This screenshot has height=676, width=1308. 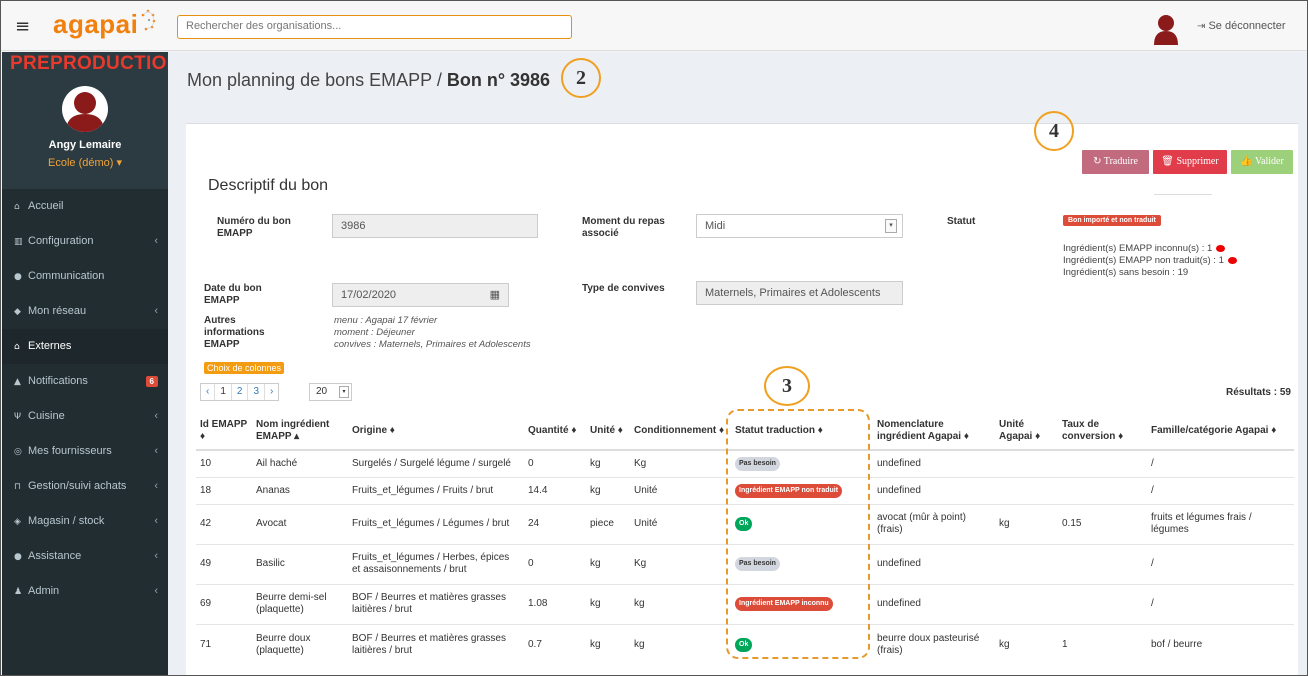 What do you see at coordinates (300, 431) in the screenshot?
I see `column-header: Nom ingrédient EMAPP ▴` at bounding box center [300, 431].